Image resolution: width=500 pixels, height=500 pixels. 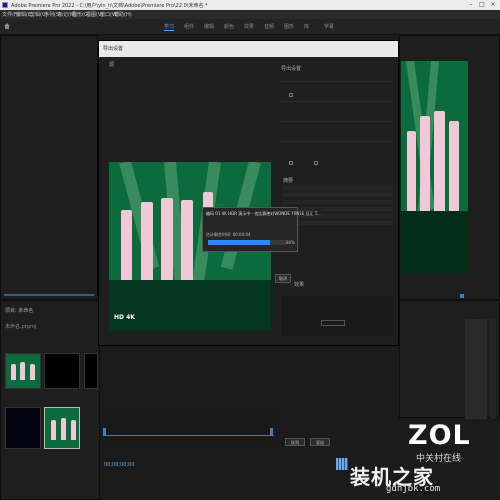 What do you see at coordinates (288, 181) in the screenshot?
I see `summary-heading: 摘要` at bounding box center [288, 181].